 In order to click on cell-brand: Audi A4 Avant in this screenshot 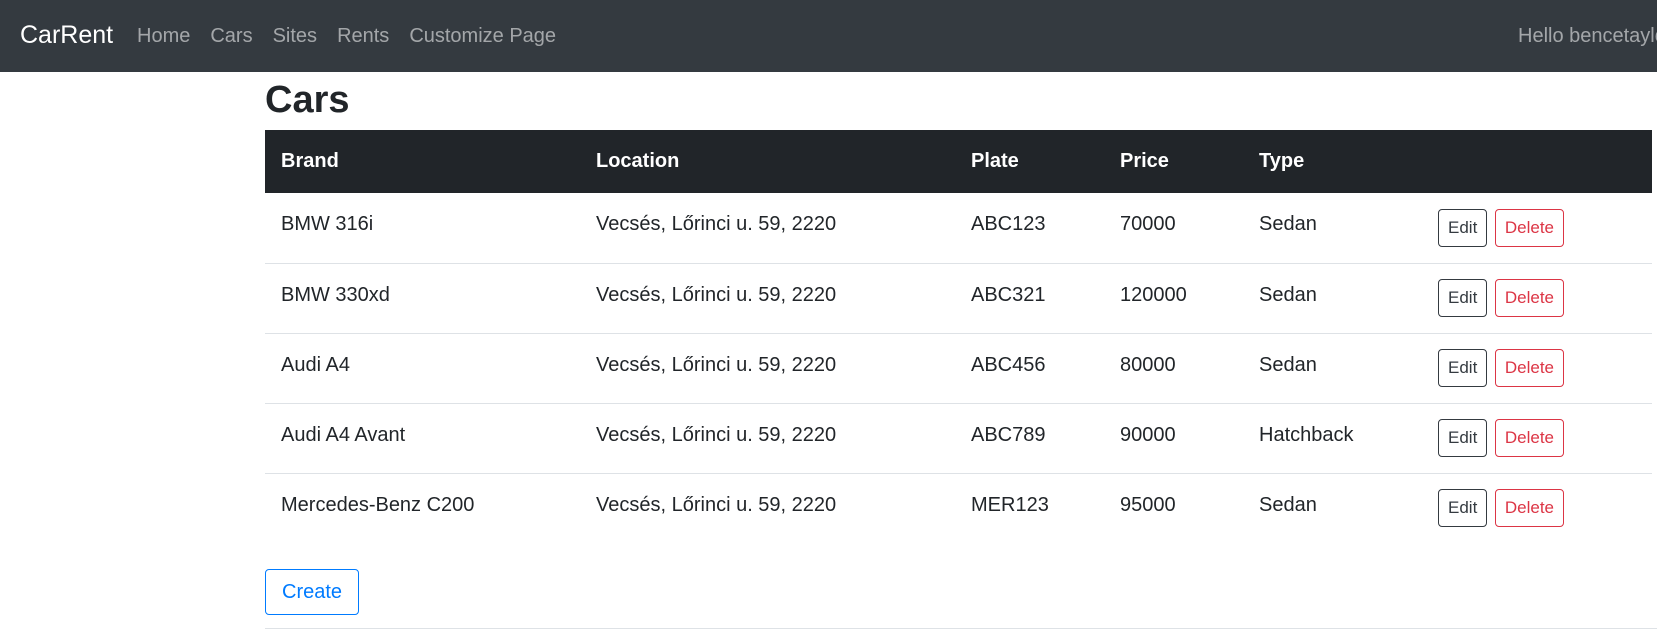, I will do `click(343, 434)`.